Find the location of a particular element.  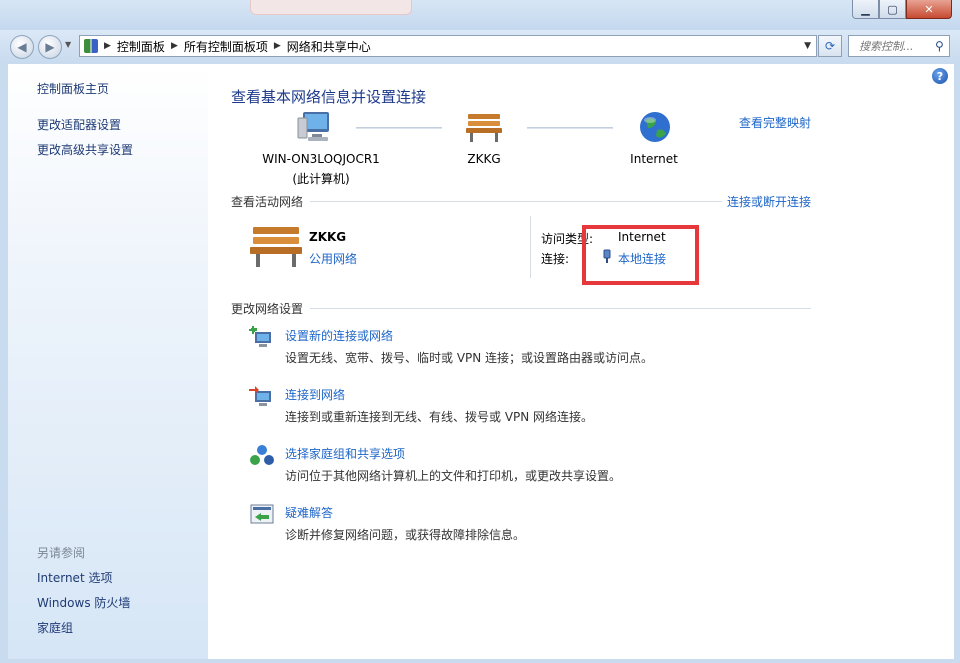

back-button: ◀ is located at coordinates (22, 47).